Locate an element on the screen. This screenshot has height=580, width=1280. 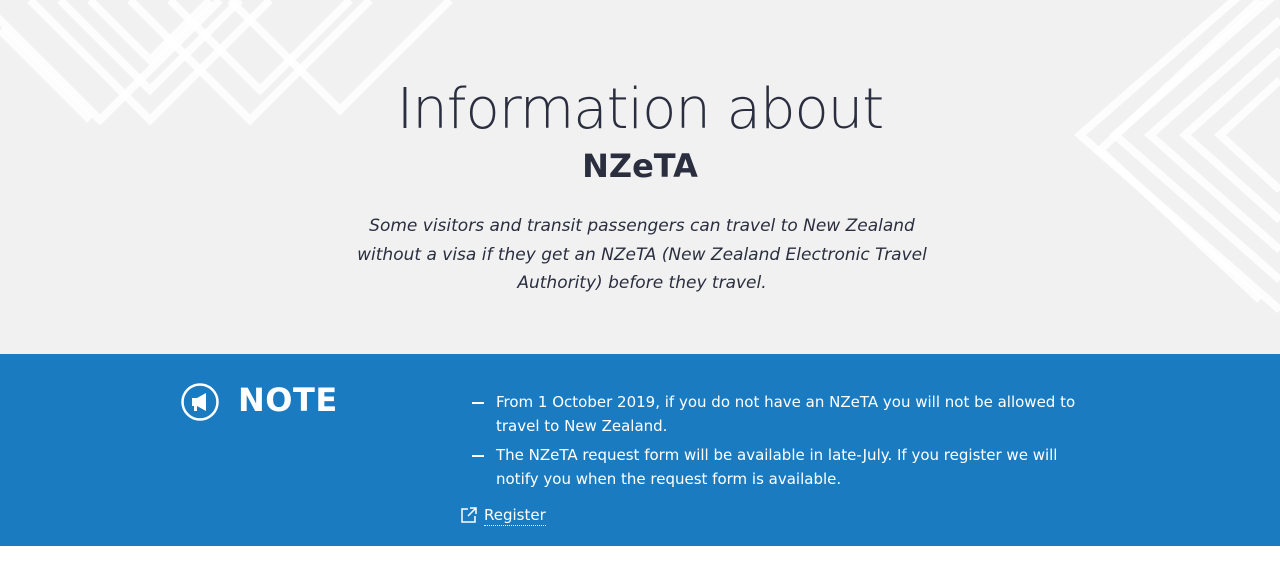
page-title: Information about is located at coordinates (640, 109).